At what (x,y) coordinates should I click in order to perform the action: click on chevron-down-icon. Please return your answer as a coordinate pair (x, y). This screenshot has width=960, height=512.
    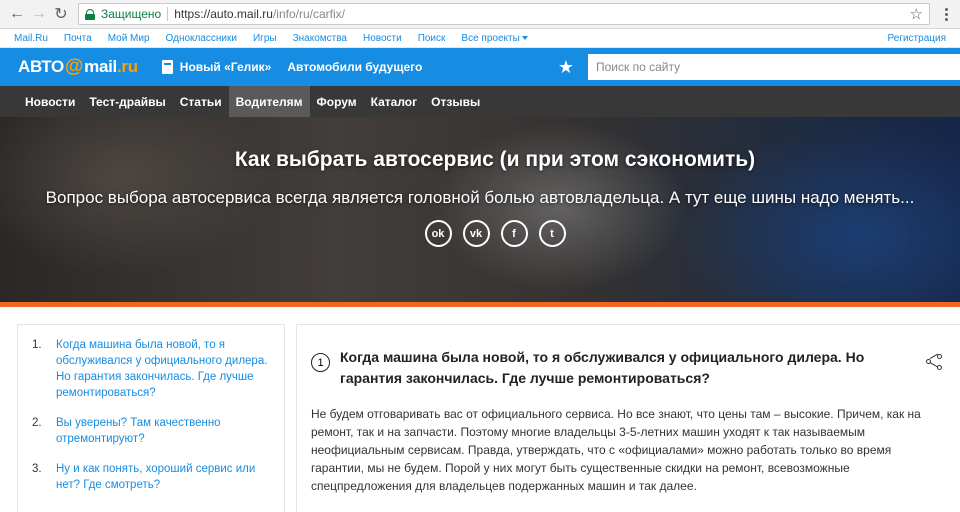
    Looking at the image, I should click on (524, 37).